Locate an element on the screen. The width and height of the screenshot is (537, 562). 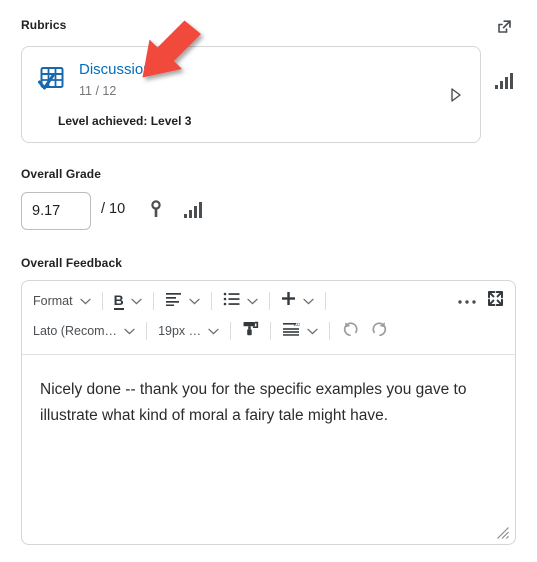
rubrics-section-label: Rubrics is located at coordinates (44, 25).